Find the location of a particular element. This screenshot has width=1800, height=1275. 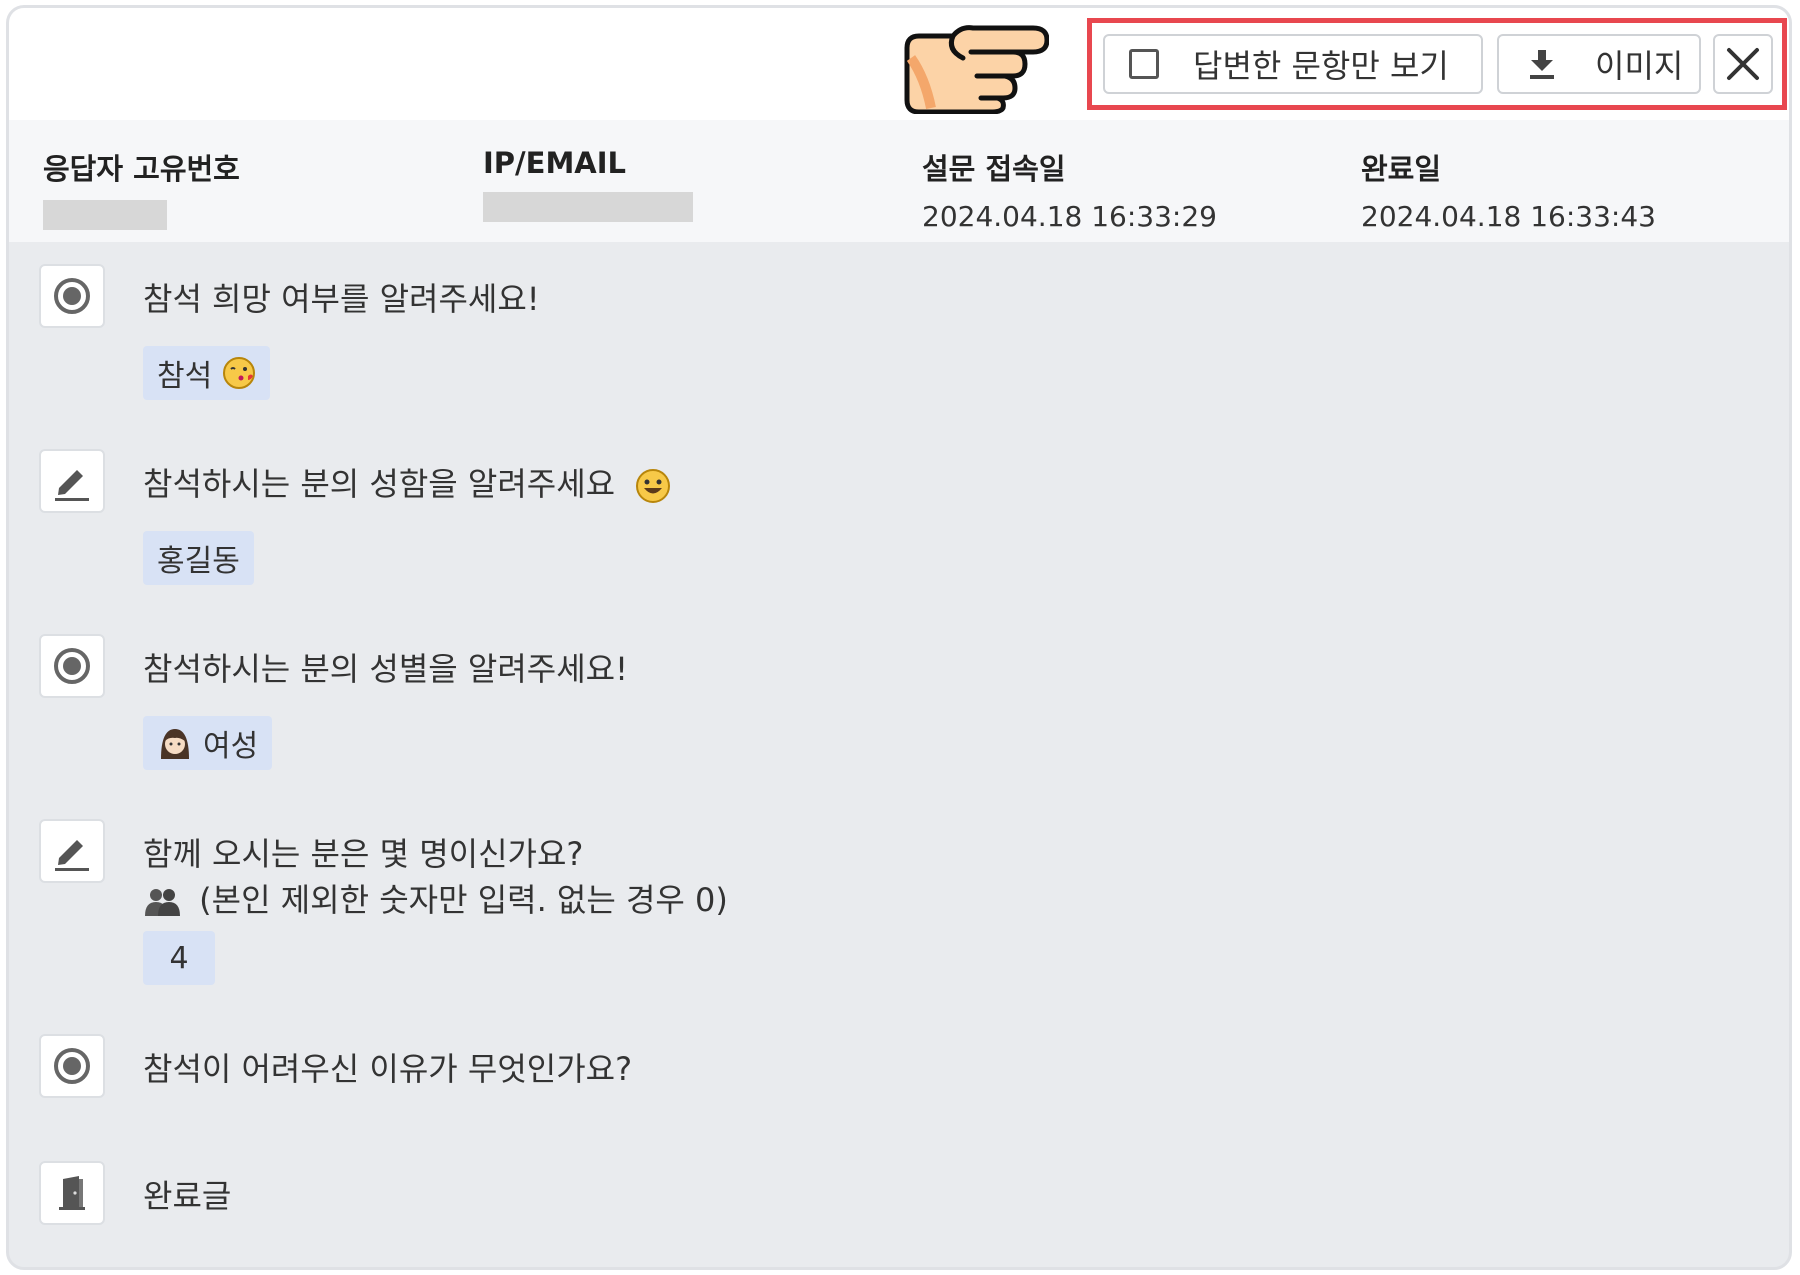

complete-date-value: 2024.04.18 16:33:43 is located at coordinates (1508, 216).